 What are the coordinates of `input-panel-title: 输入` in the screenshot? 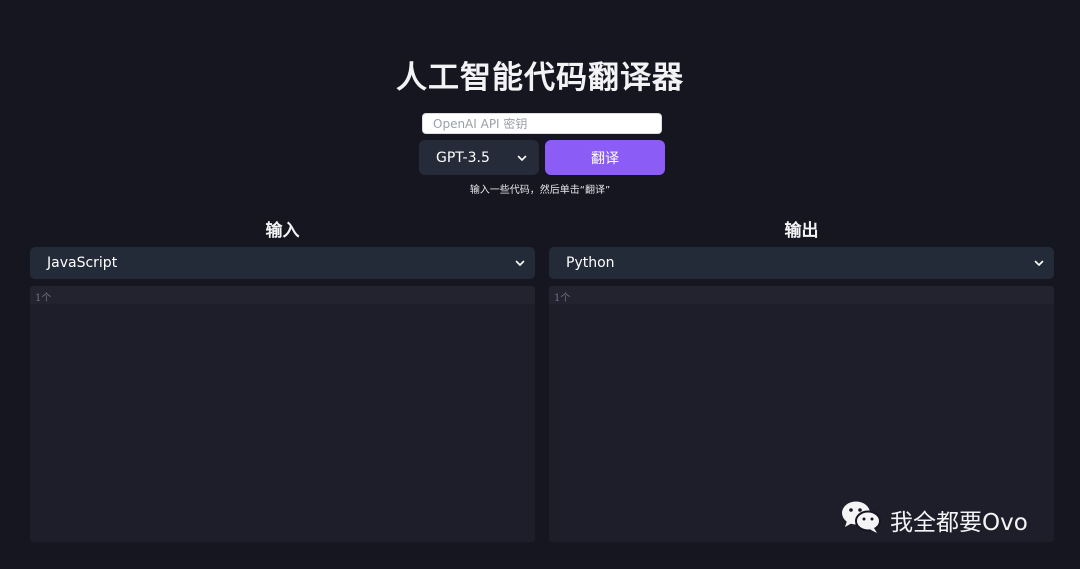 It's located at (282, 231).